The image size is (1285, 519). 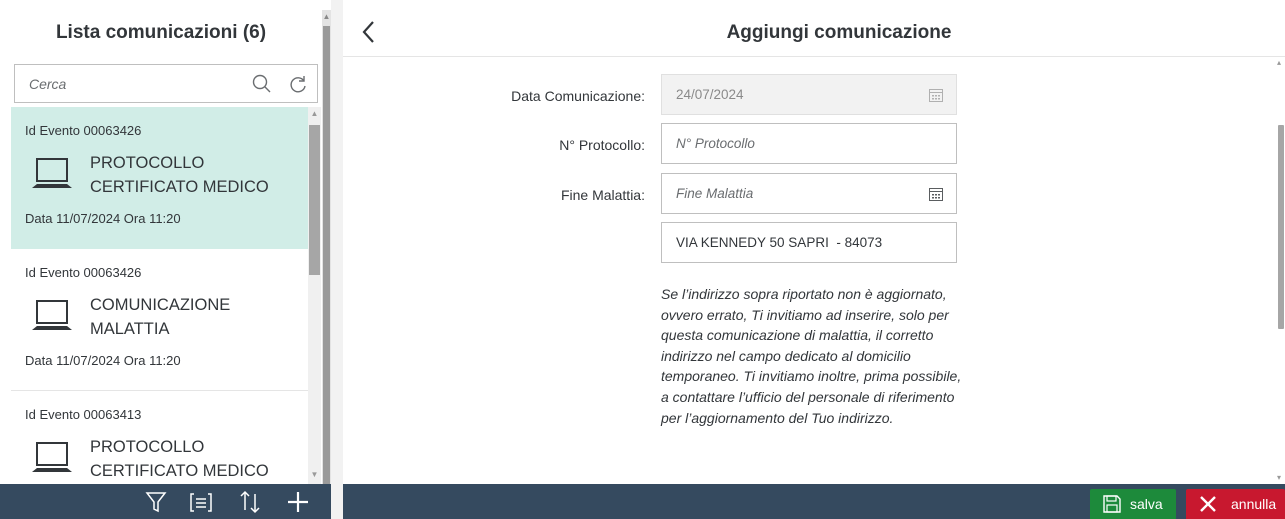 What do you see at coordinates (602, 195) in the screenshot?
I see `fine-malattia-label: Fine Malattia:` at bounding box center [602, 195].